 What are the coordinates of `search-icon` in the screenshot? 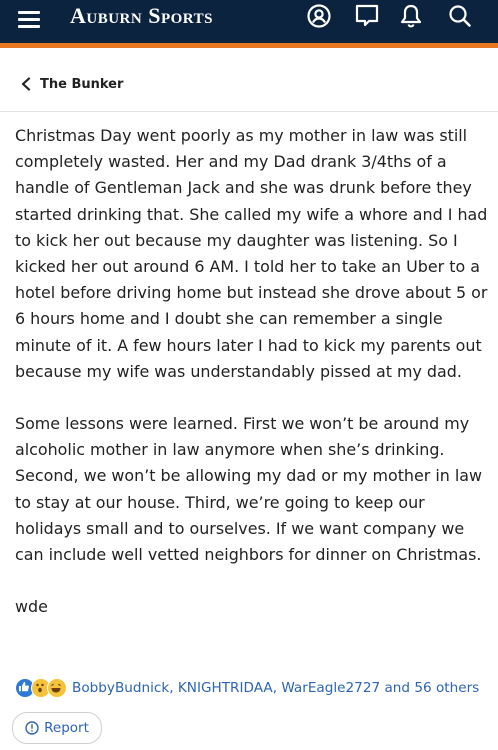 It's located at (460, 16).